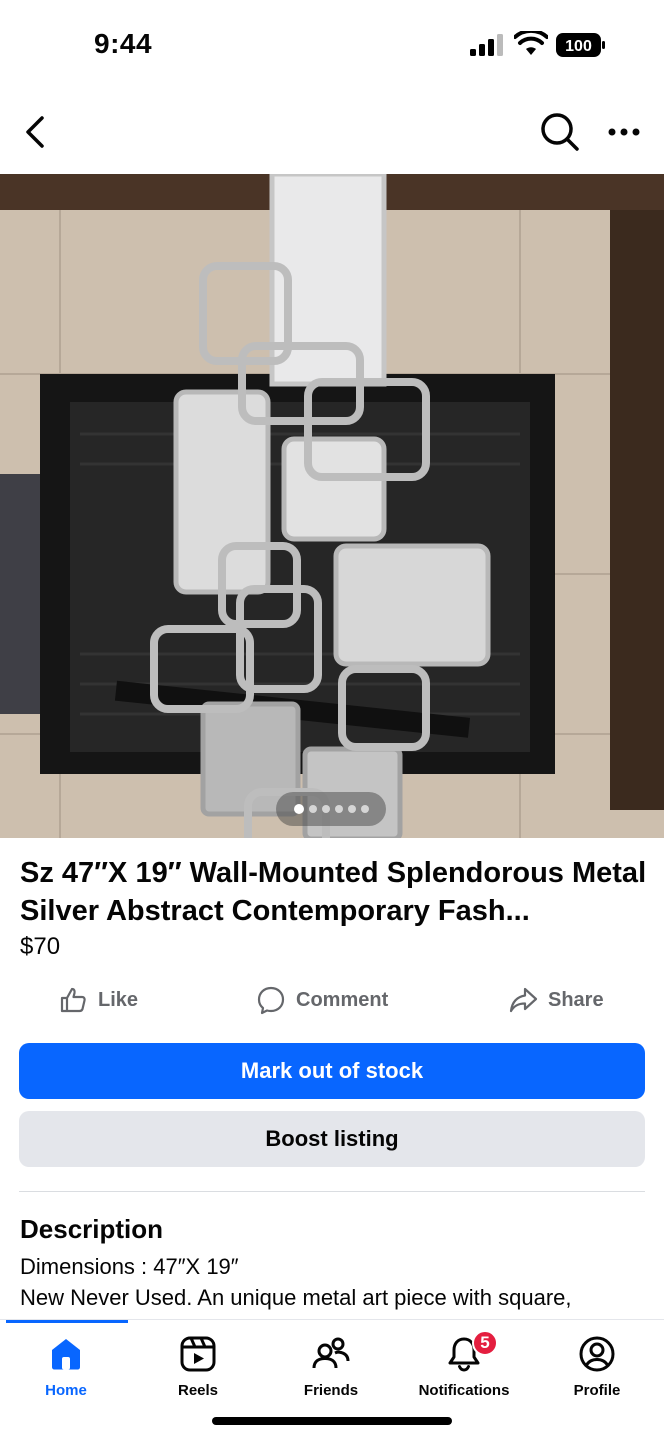  Describe the element at coordinates (198, 1390) in the screenshot. I see `tab-label: Reels` at that location.